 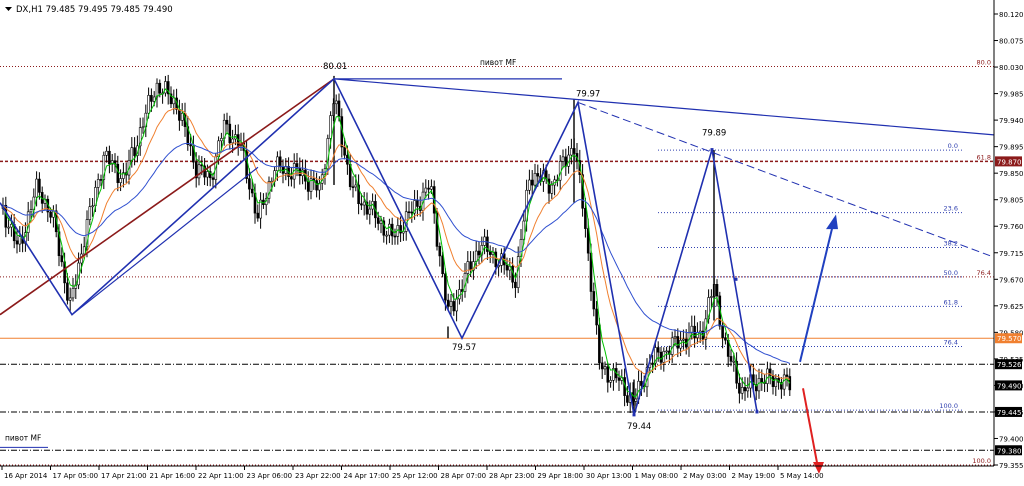 What do you see at coordinates (802, 476) in the screenshot?
I see `time-tick-label: 5 May 14:00` at bounding box center [802, 476].